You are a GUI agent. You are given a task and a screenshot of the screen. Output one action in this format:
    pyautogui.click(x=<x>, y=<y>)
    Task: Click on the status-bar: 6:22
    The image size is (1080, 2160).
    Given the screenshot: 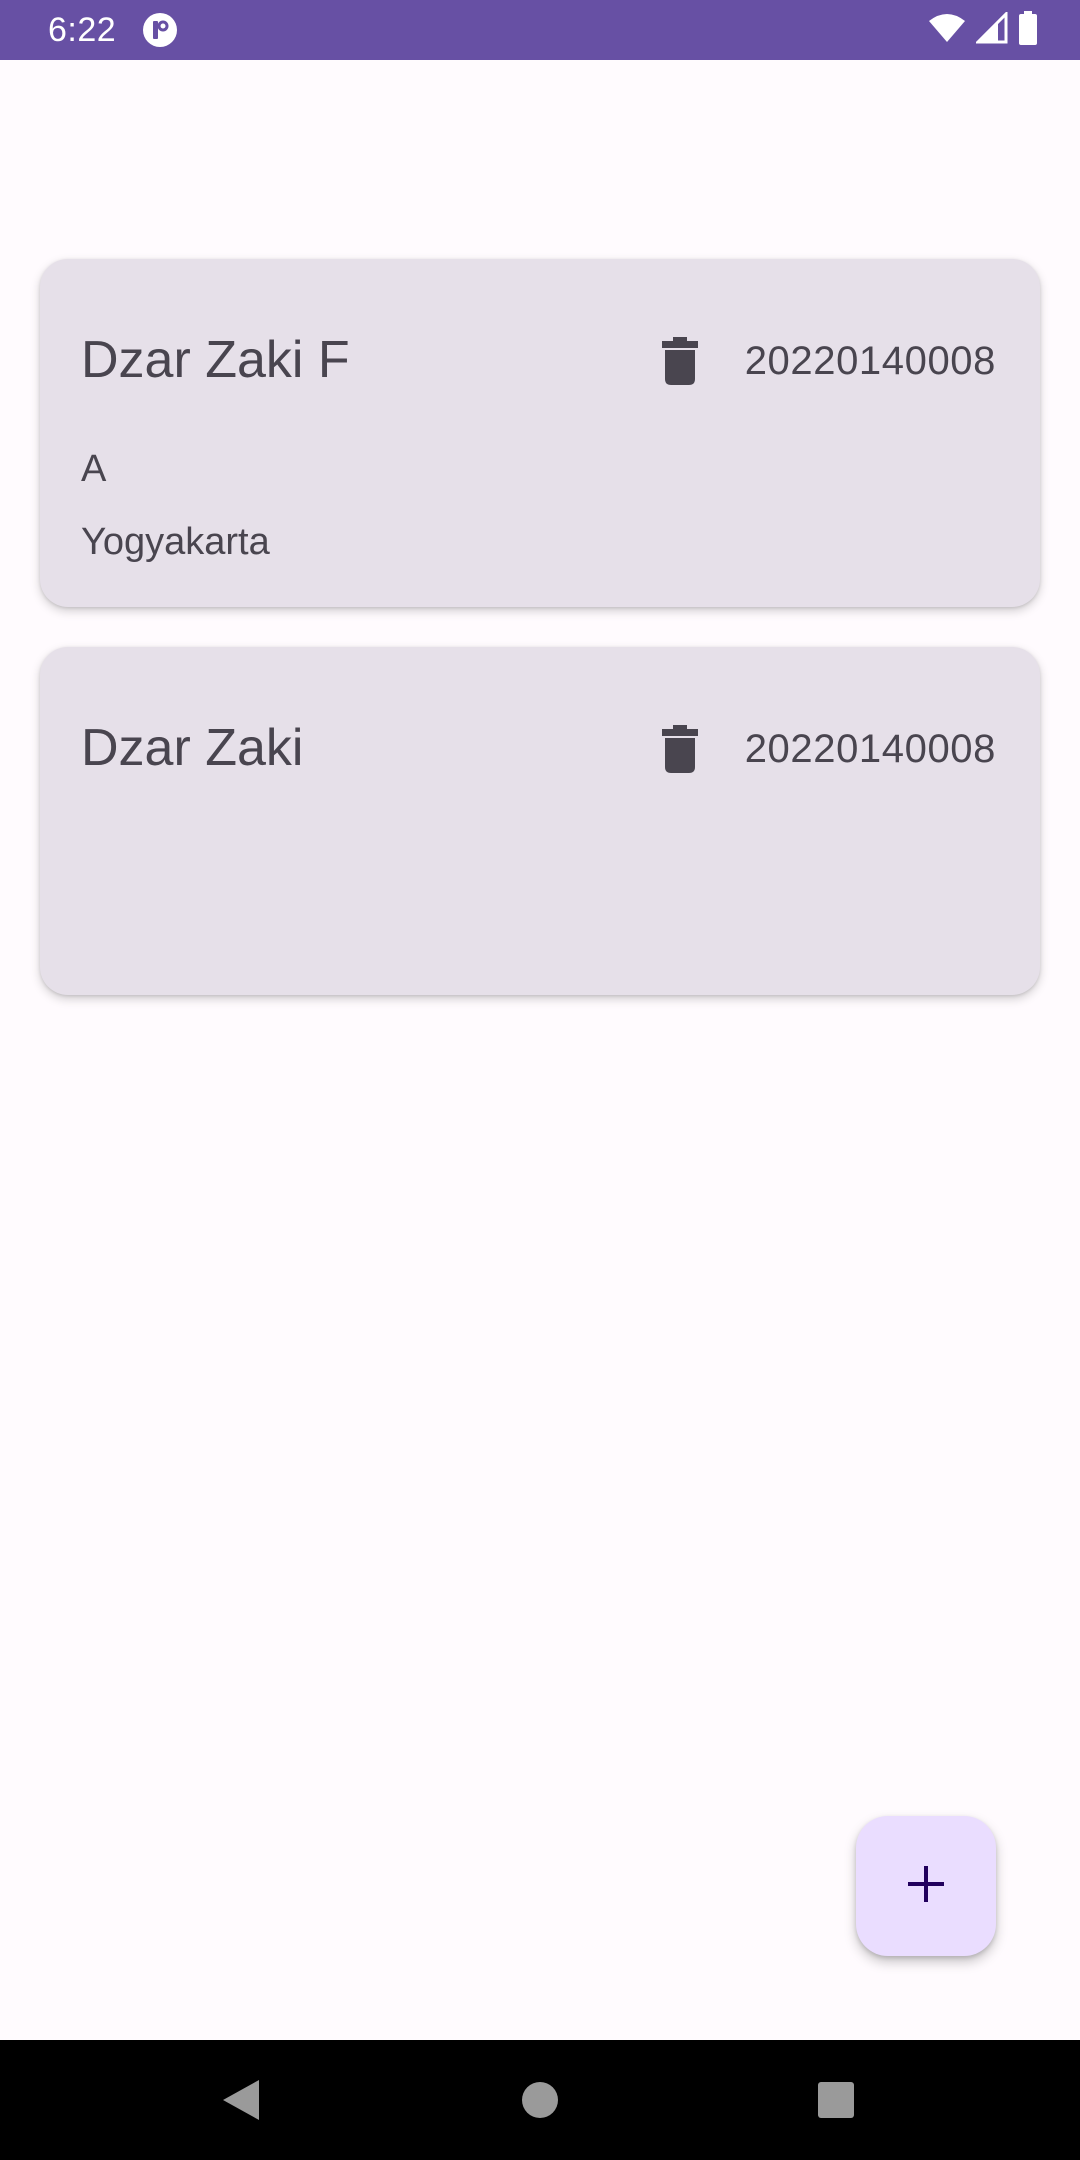 What is the action you would take?
    pyautogui.click(x=540, y=30)
    